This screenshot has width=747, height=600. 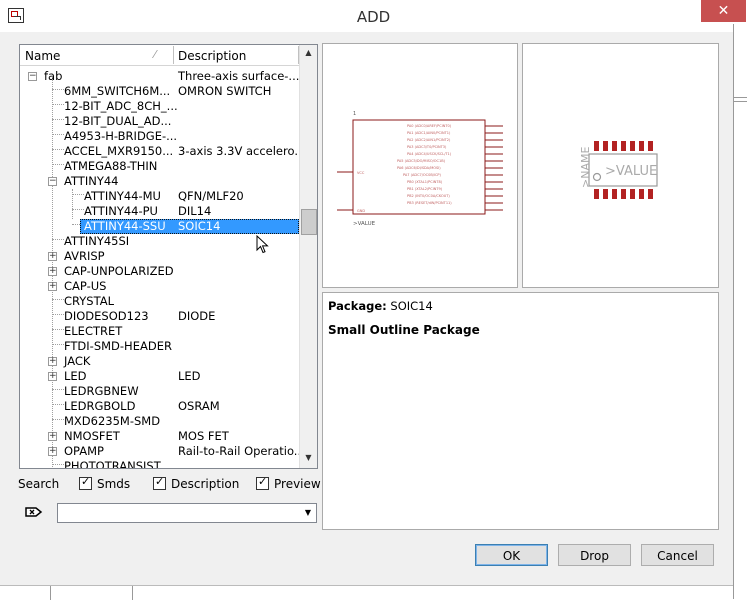 I want to click on tree-item: LEDRGBOLD OSRAM, so click(x=159, y=406).